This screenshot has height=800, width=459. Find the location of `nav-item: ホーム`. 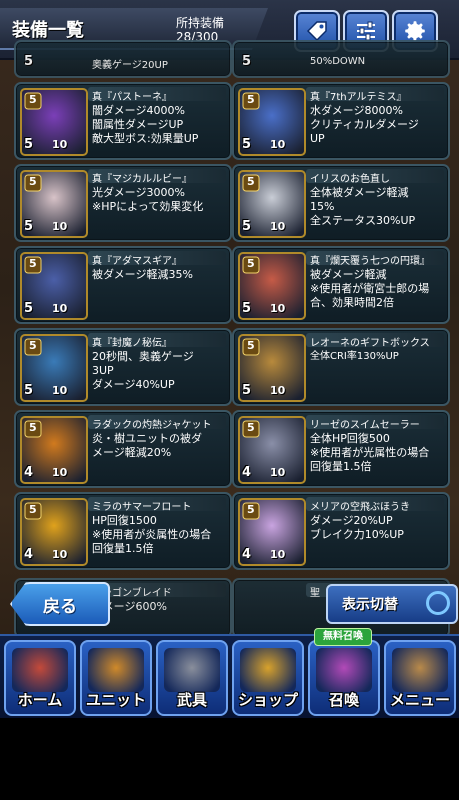

nav-item: ホーム is located at coordinates (40, 678).